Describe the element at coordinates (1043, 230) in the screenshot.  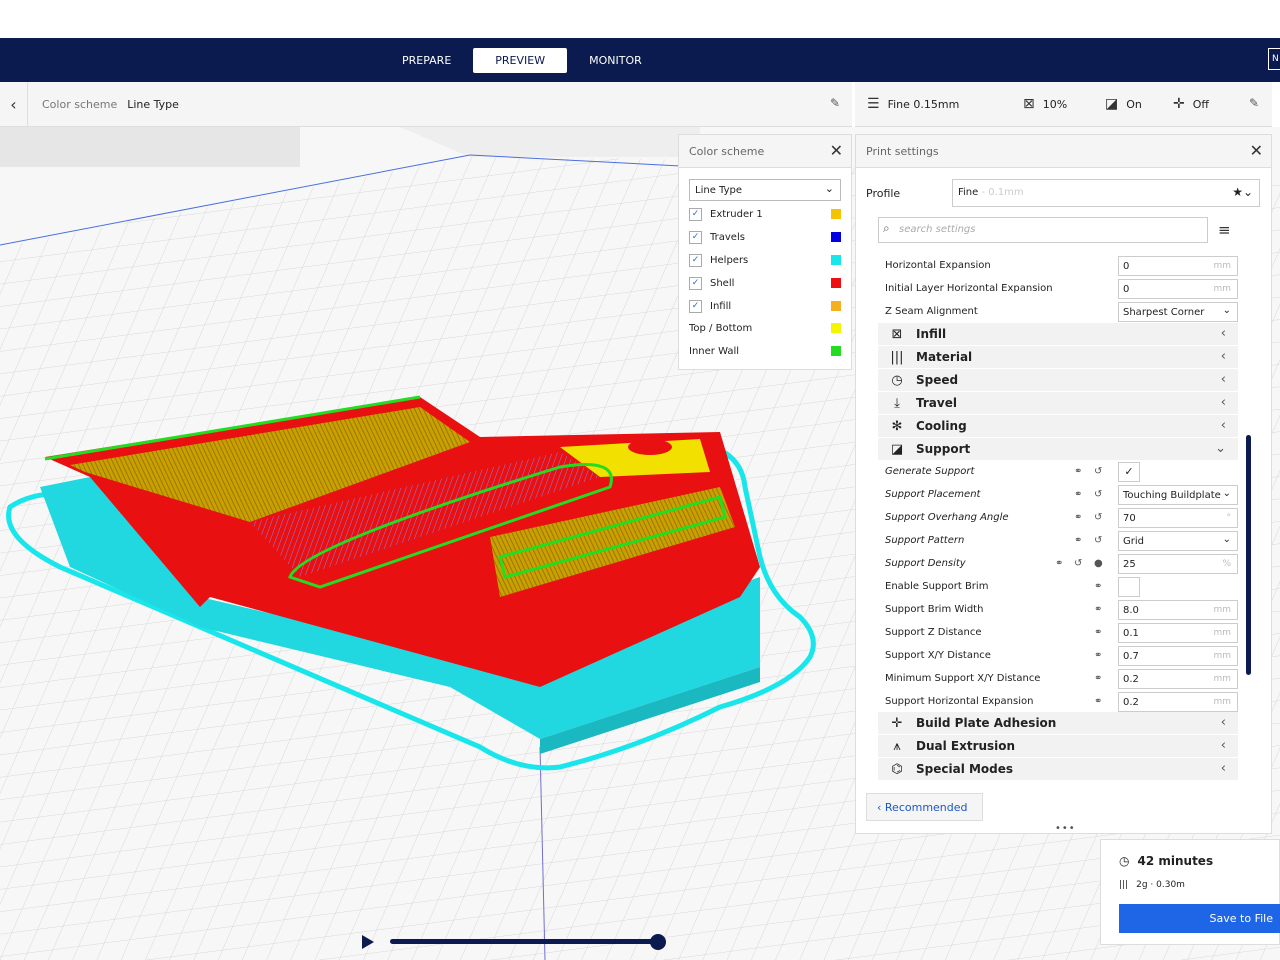
I see `search-settings-input: ⌕ search settings` at that location.